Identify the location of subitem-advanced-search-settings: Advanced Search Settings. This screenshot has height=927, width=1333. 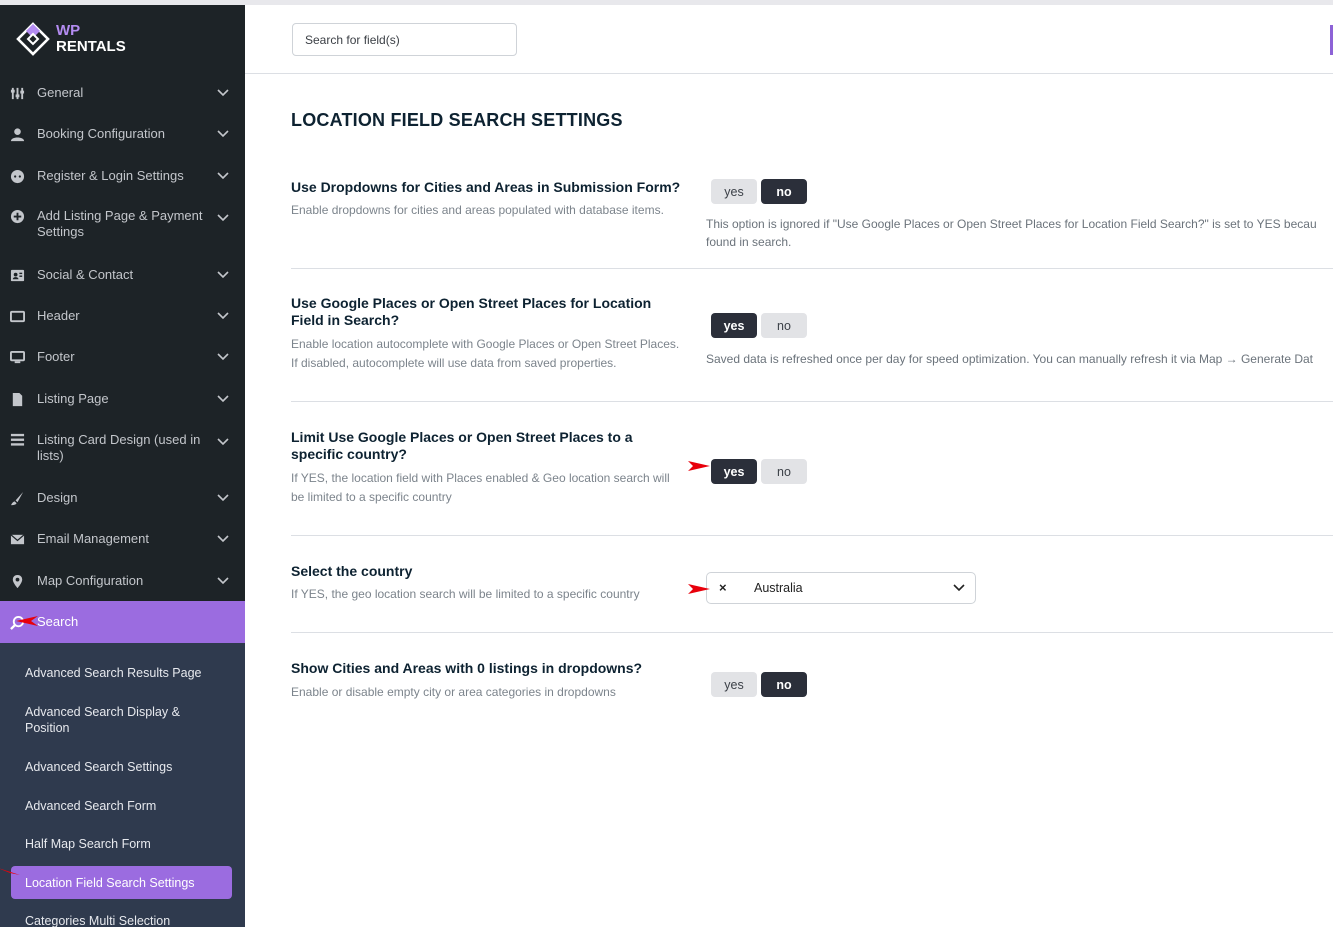
(125, 767).